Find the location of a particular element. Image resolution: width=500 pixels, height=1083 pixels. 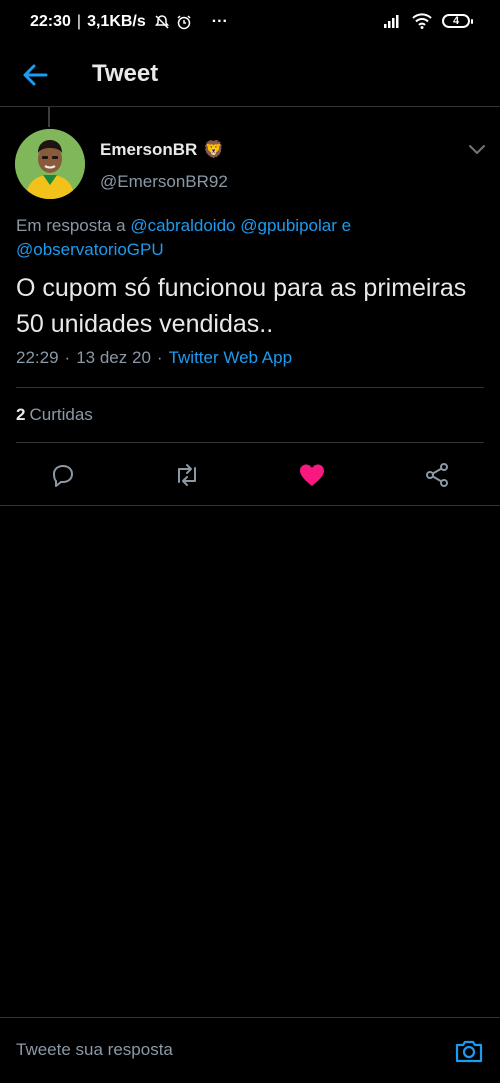

mention-link: @gpubipolar is located at coordinates (288, 225).